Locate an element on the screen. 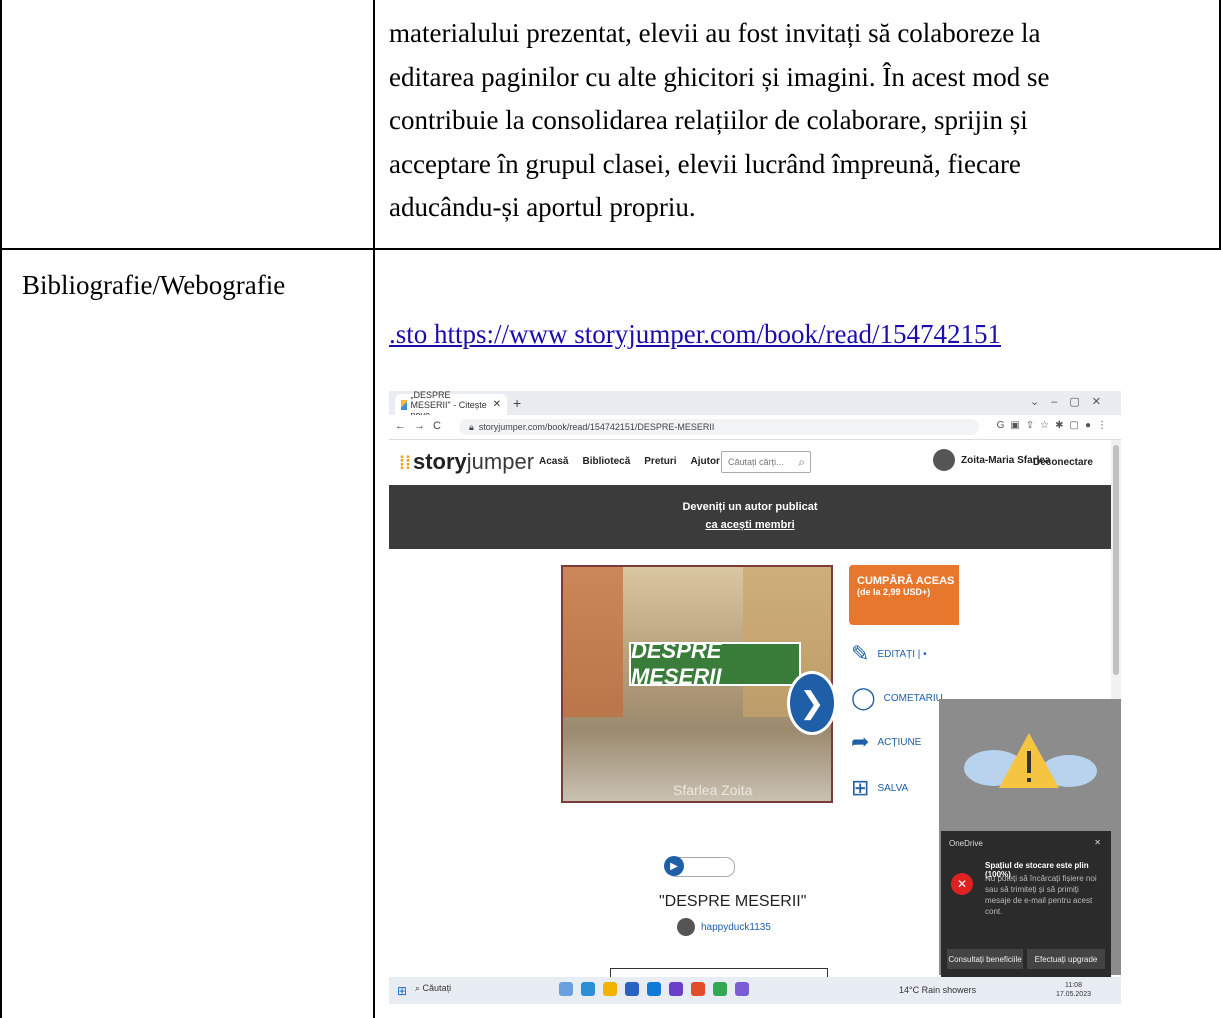  book-author-name: happyduck1135 is located at coordinates (736, 927).